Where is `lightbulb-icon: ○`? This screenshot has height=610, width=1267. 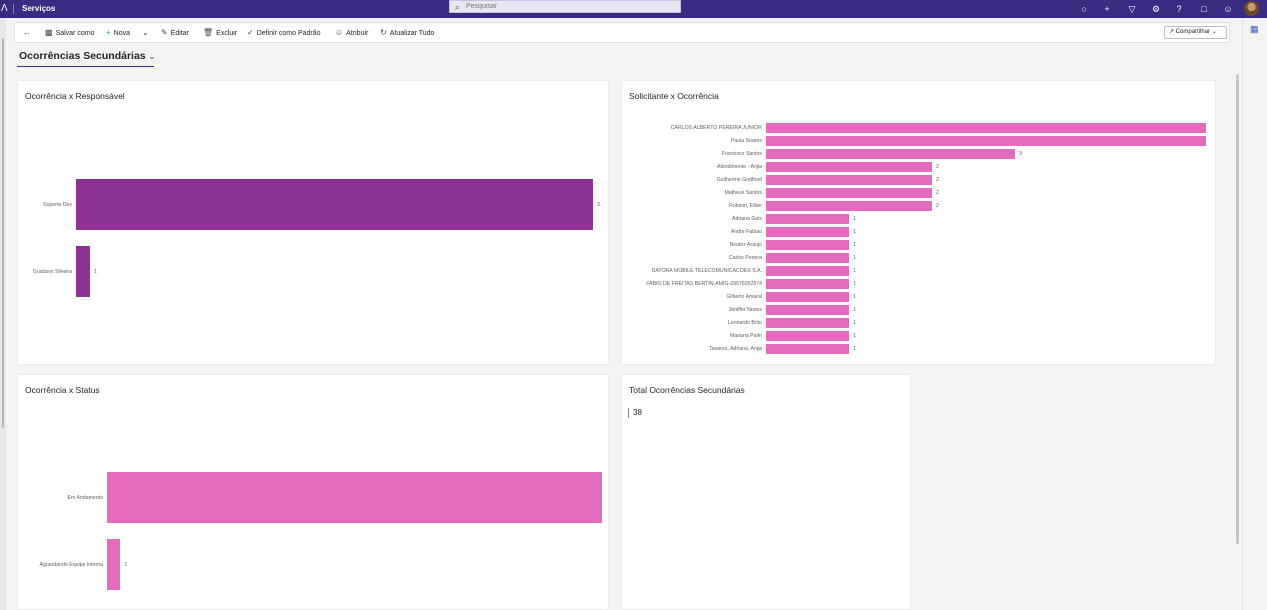
lightbulb-icon: ○ is located at coordinates (1084, 9).